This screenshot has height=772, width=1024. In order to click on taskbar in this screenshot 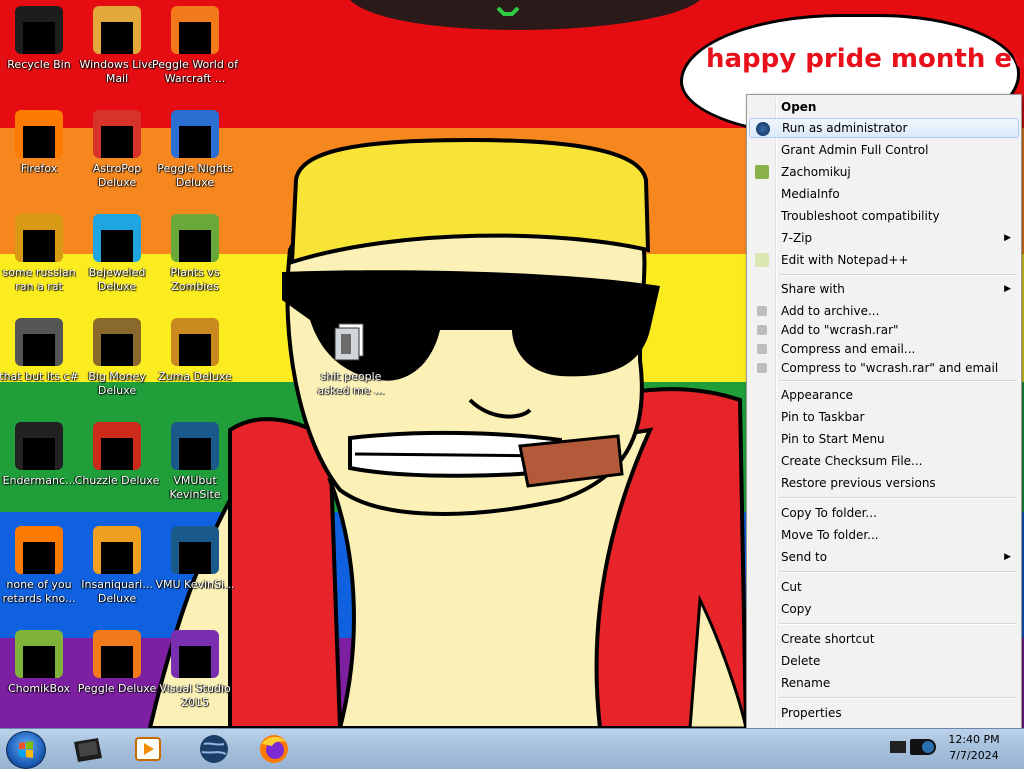, I will do `click(512, 748)`.